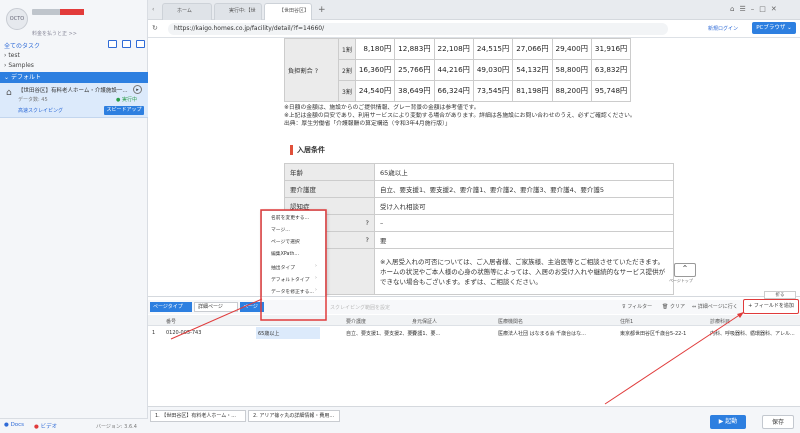 This screenshot has width=800, height=433. Describe the element at coordinates (740, 315) in the screenshot. I see `arrow-head` at that location.